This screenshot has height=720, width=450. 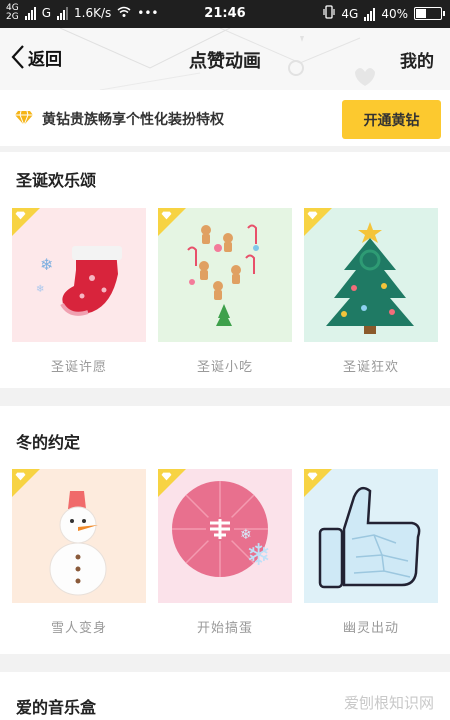 What do you see at coordinates (350, 13) in the screenshot?
I see `network-right: 4G` at bounding box center [350, 13].